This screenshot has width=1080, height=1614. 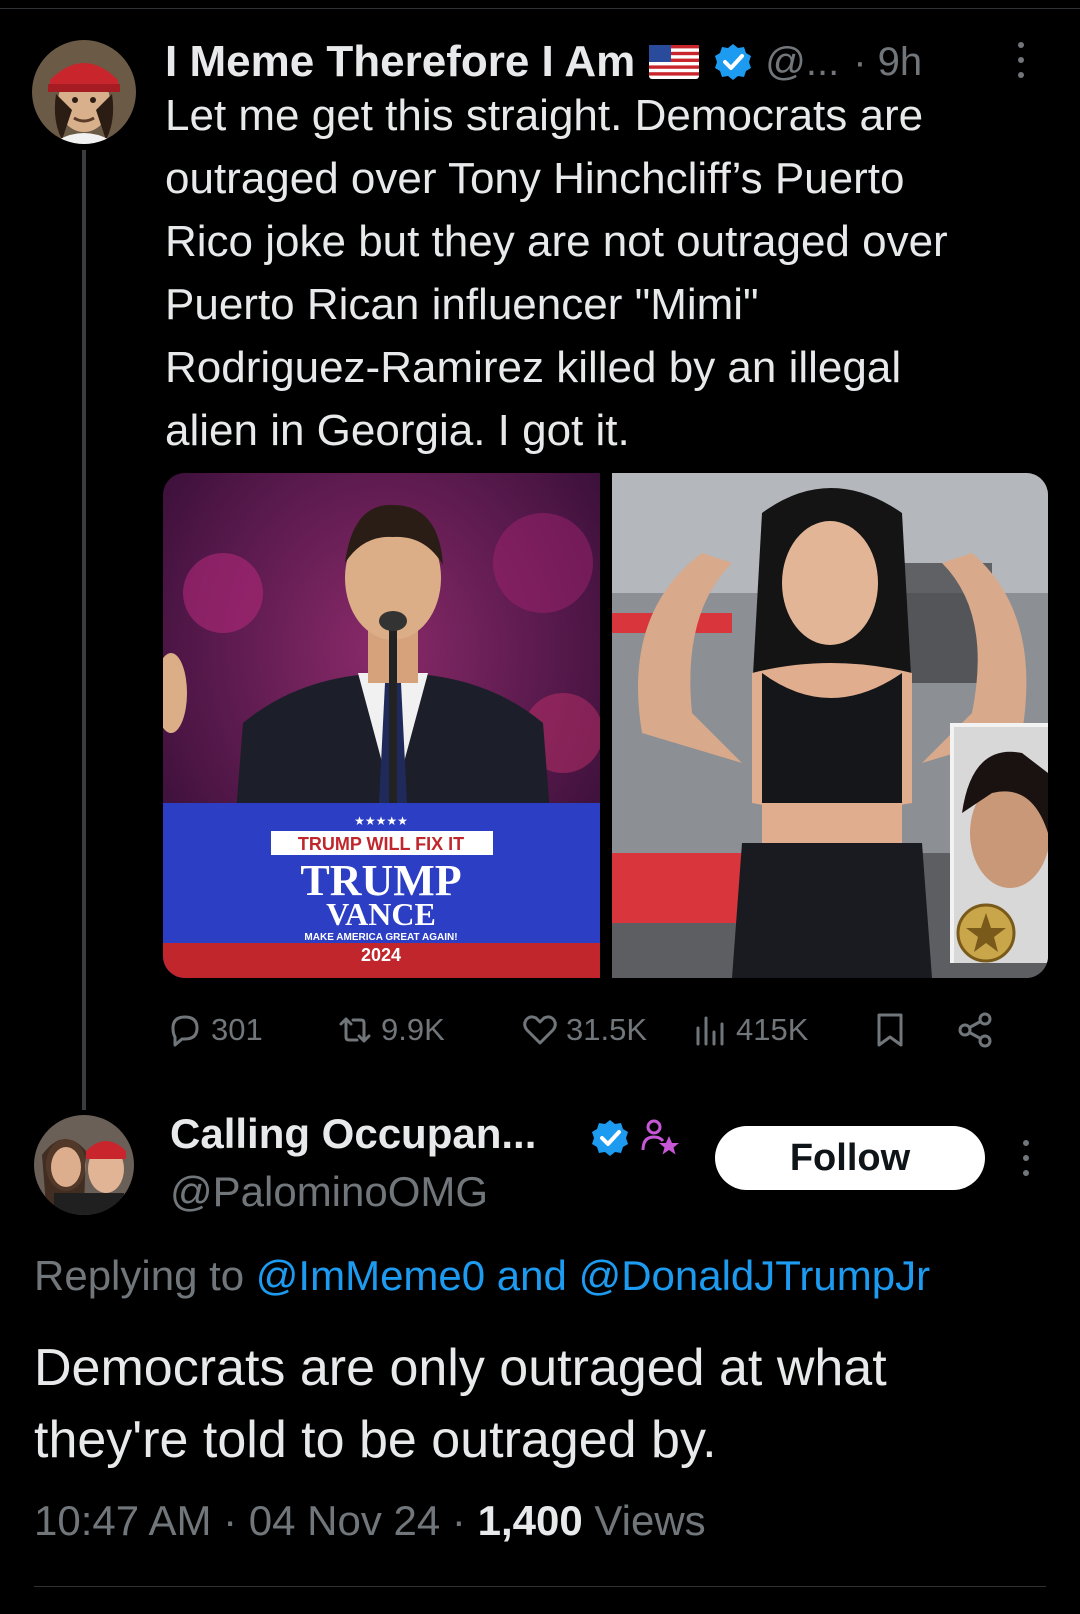 I want to click on tweet-header: I Meme Therefore I Am @... · 9h, so click(x=543, y=62).